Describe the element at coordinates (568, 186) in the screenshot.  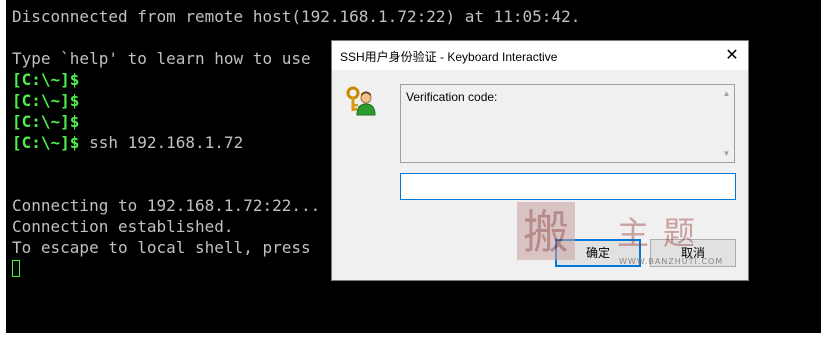
I see `verification-code-input` at that location.